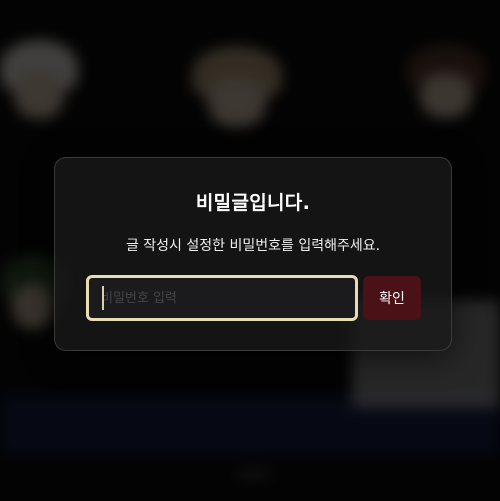 This screenshot has width=500, height=501. I want to click on dialog-title: 비밀글입니다., so click(253, 203).